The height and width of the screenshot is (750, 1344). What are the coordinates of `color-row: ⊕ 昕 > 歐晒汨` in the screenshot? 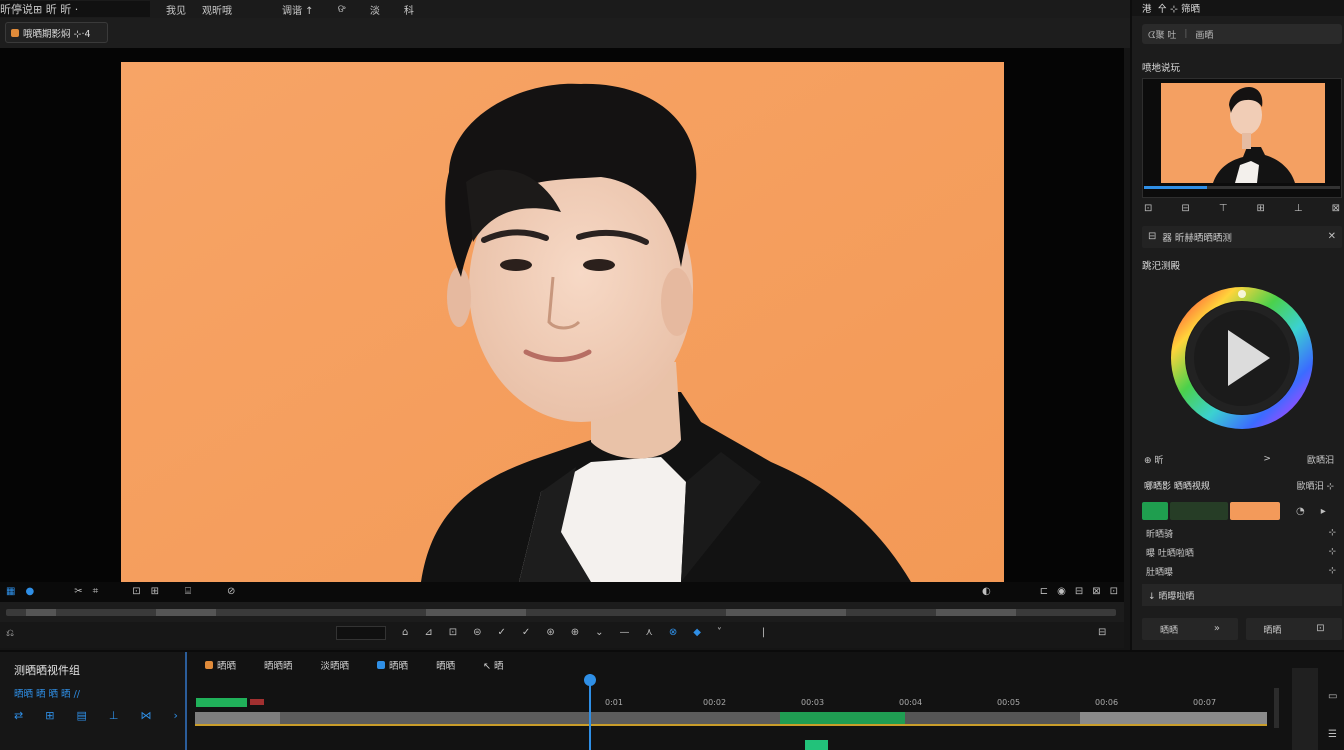 It's located at (1241, 459).